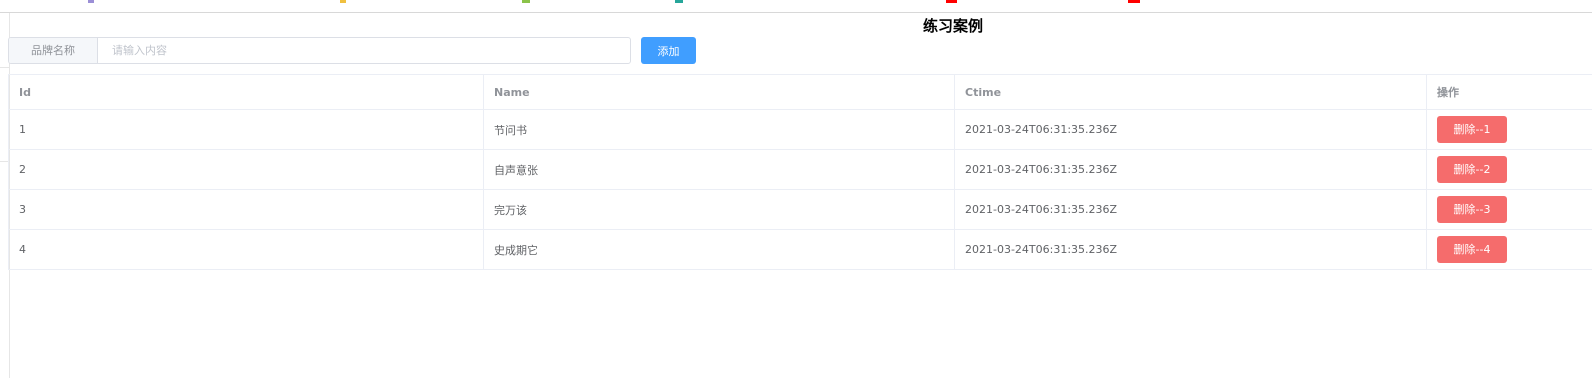 The image size is (1592, 378). I want to click on cell-id: 3, so click(246, 209).